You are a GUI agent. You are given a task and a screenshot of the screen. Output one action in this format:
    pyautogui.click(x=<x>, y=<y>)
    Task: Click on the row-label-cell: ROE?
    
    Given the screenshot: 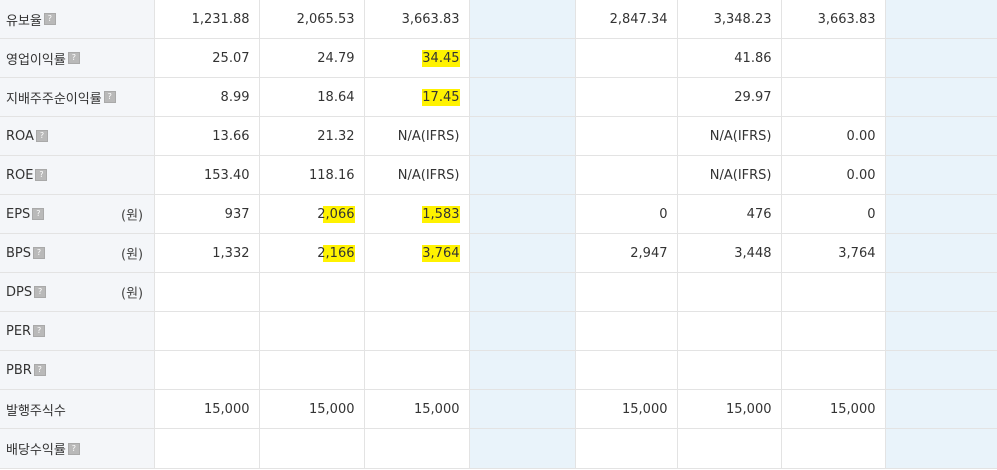 What is the action you would take?
    pyautogui.click(x=77, y=175)
    